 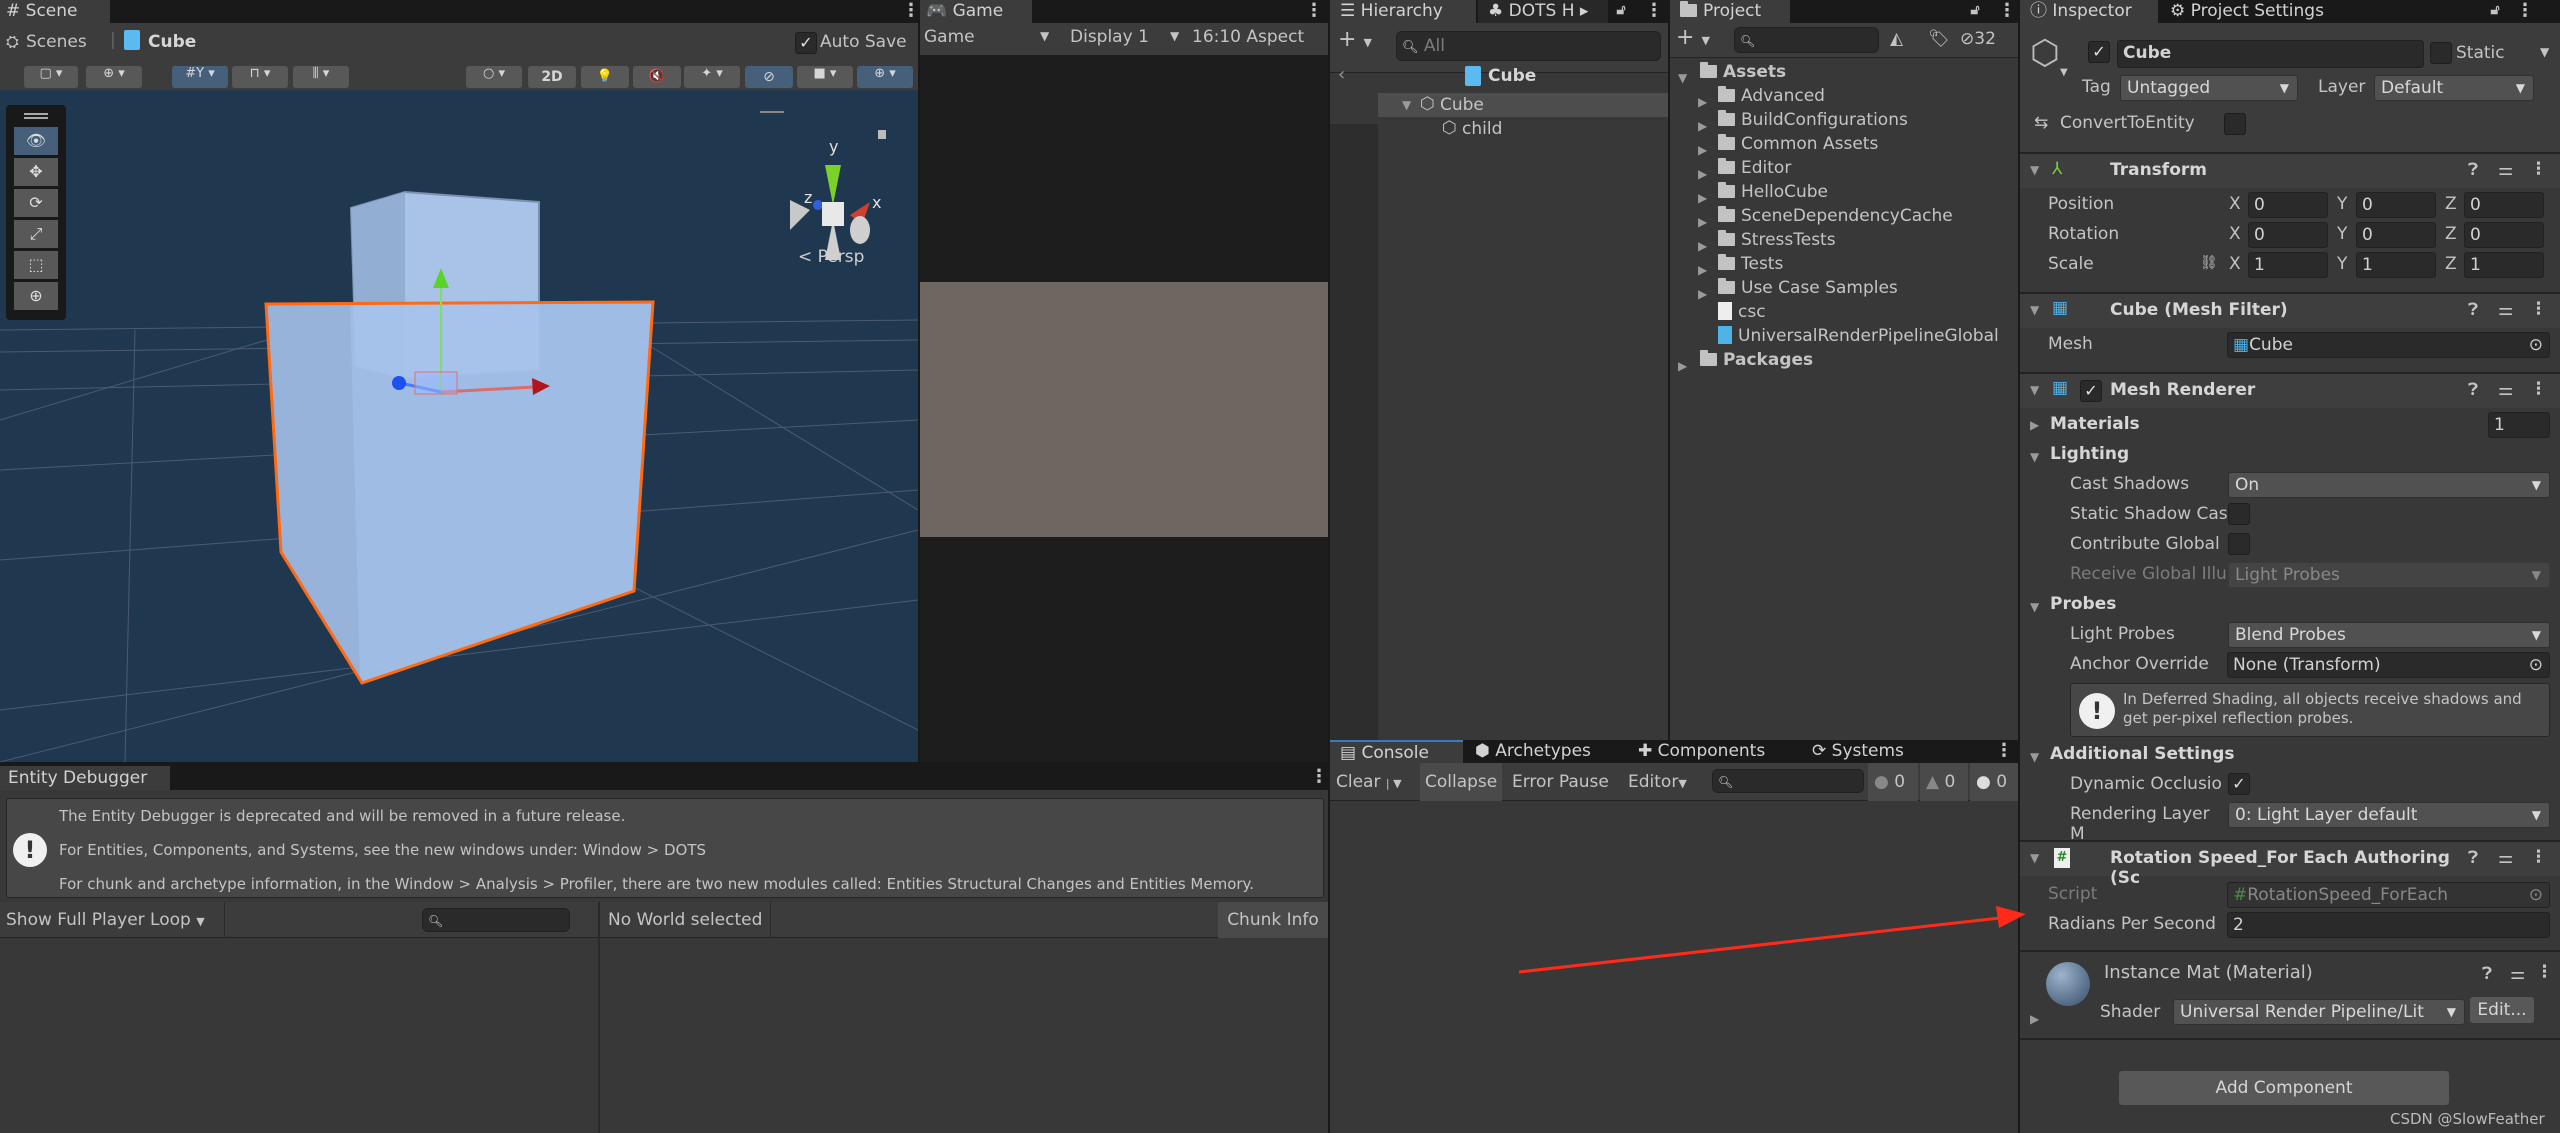 What do you see at coordinates (2388, 345) in the screenshot?
I see `mesh-object-field: ▦Cube ⊙` at bounding box center [2388, 345].